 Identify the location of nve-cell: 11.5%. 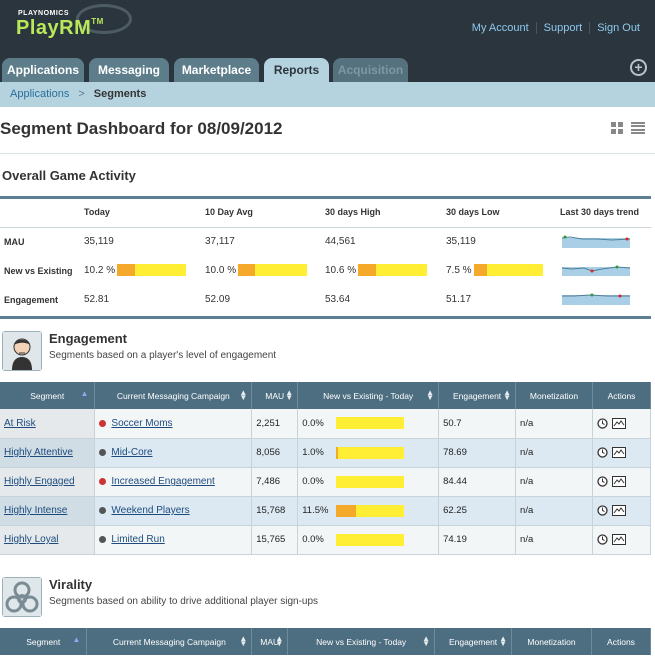
(368, 511).